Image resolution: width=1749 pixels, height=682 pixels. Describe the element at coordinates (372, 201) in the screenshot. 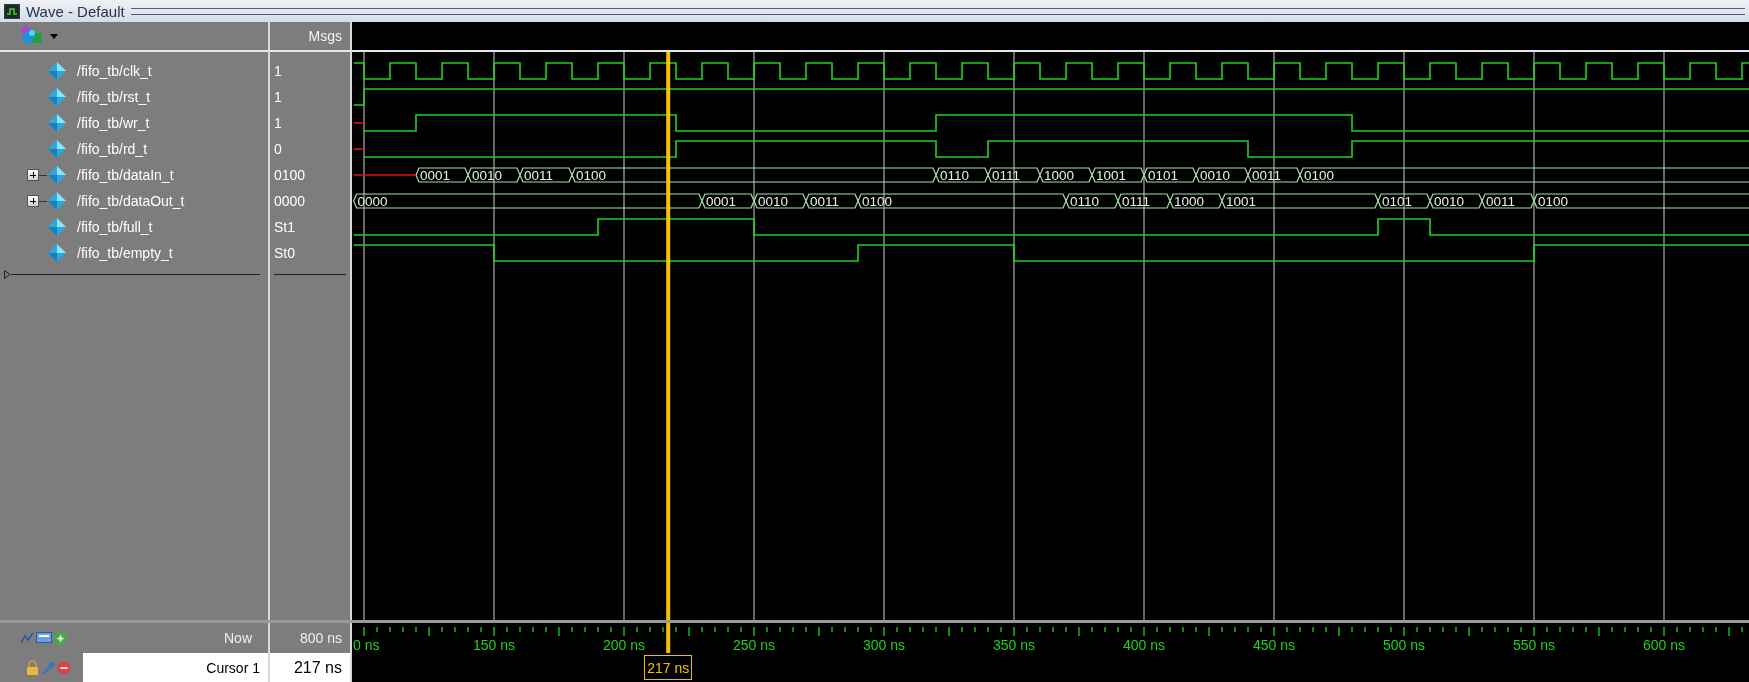

I see `bus-value: 0000` at that location.